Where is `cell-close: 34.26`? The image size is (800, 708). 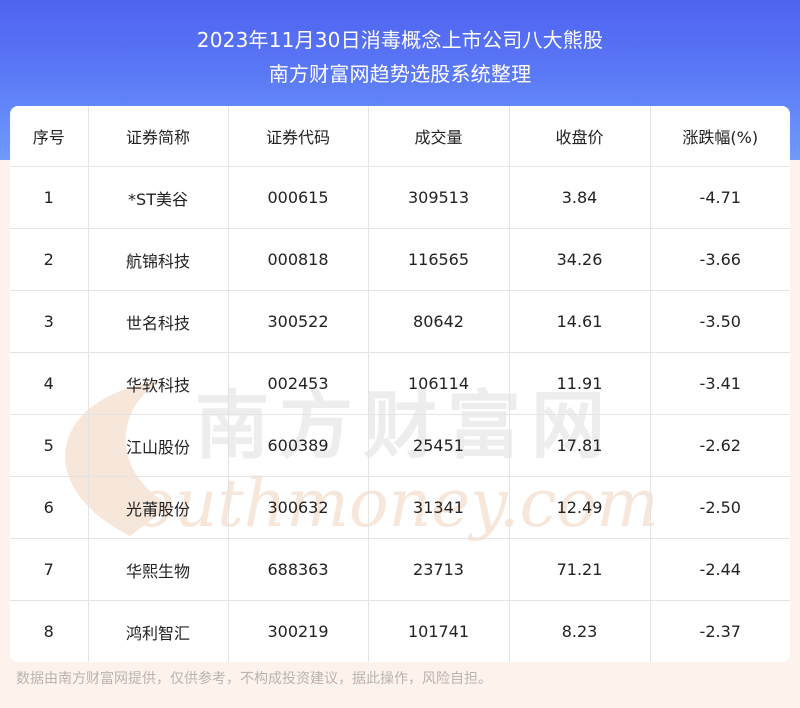 cell-close: 34.26 is located at coordinates (580, 259).